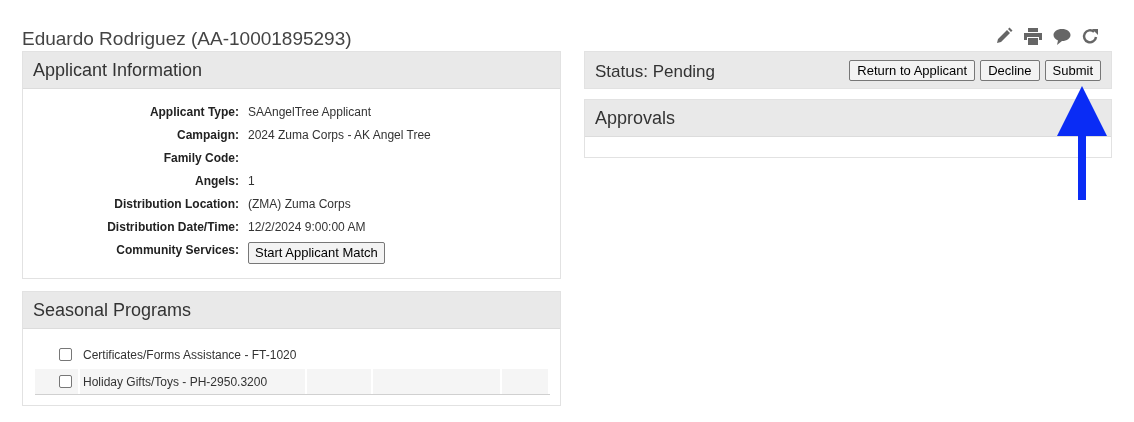 This screenshot has width=1134, height=422. I want to click on pencil-icon, so click(1004, 36).